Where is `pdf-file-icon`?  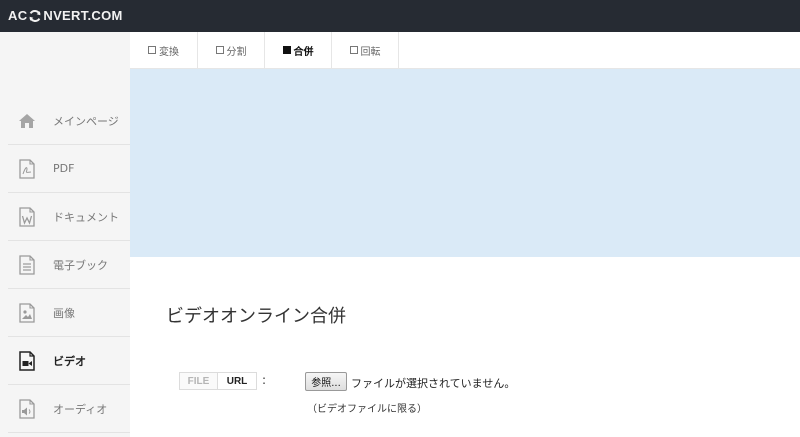 pdf-file-icon is located at coordinates (27, 168).